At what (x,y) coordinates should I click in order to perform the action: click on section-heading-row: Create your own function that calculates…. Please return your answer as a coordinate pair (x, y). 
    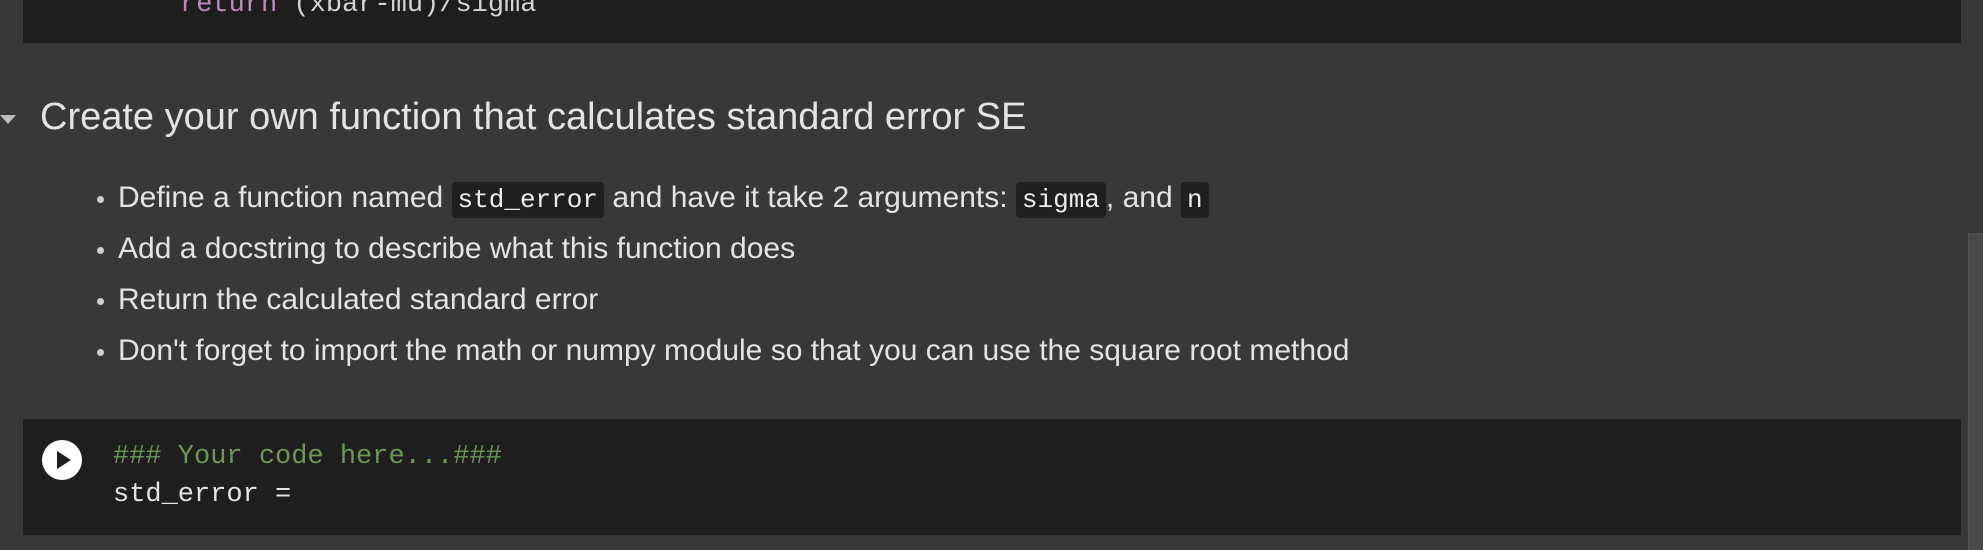
    Looking at the image, I should click on (513, 117).